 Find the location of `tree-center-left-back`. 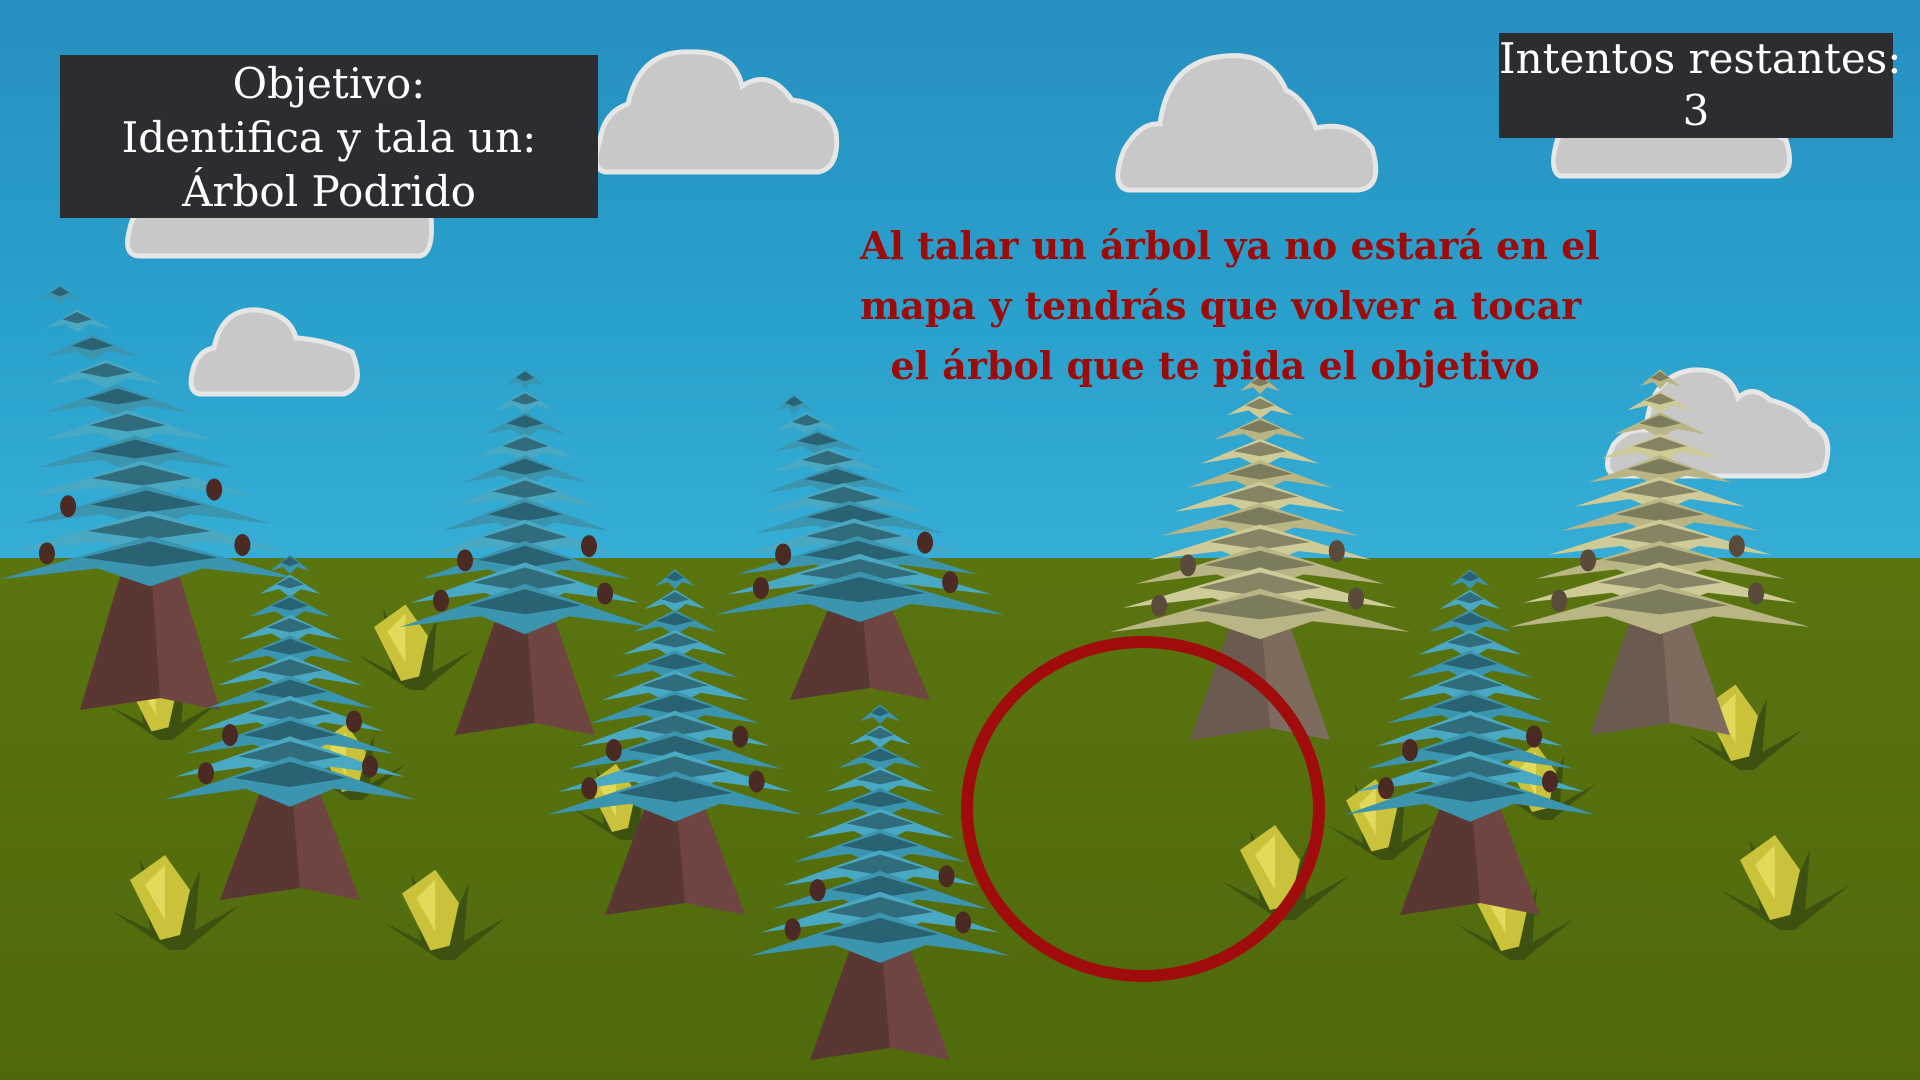

tree-center-left-back is located at coordinates (525, 552).